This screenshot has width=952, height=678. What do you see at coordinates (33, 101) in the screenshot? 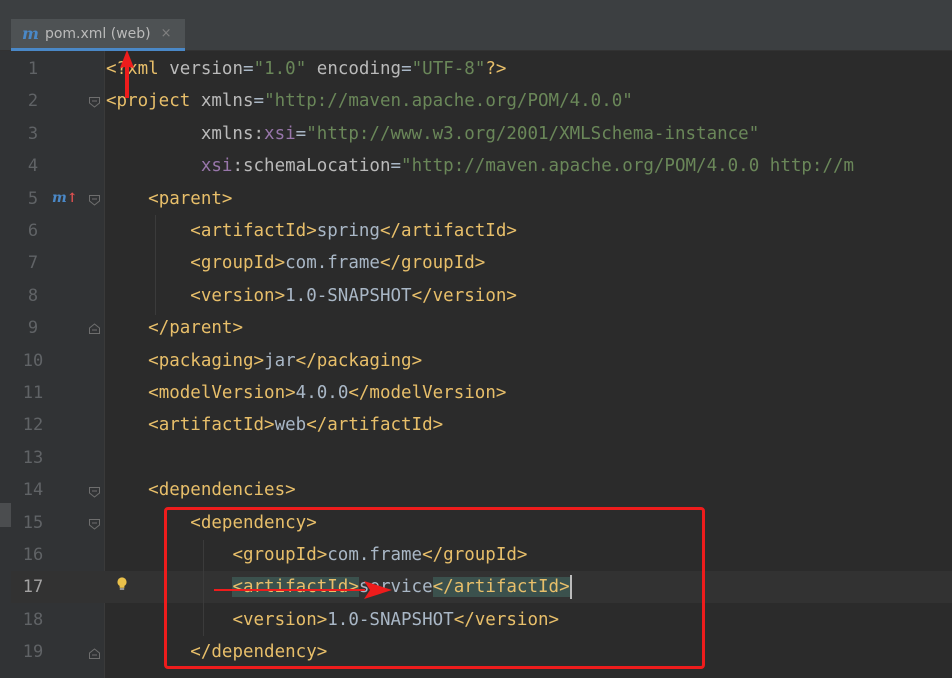
I see `line-number: 2` at bounding box center [33, 101].